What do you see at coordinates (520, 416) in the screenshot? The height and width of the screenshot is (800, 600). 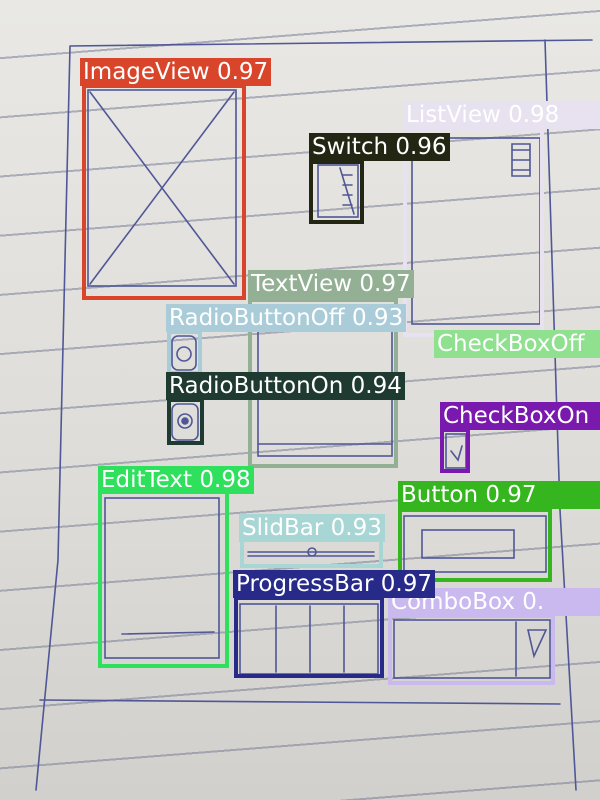 I see `checkboxon-label: CheckBoxOn` at bounding box center [520, 416].